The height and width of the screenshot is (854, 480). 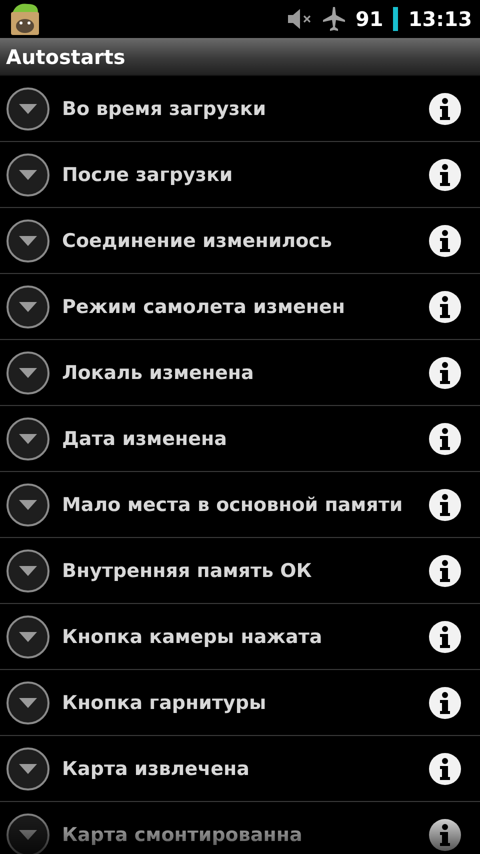 What do you see at coordinates (240, 439) in the screenshot?
I see `list-item: Дата изменена` at bounding box center [240, 439].